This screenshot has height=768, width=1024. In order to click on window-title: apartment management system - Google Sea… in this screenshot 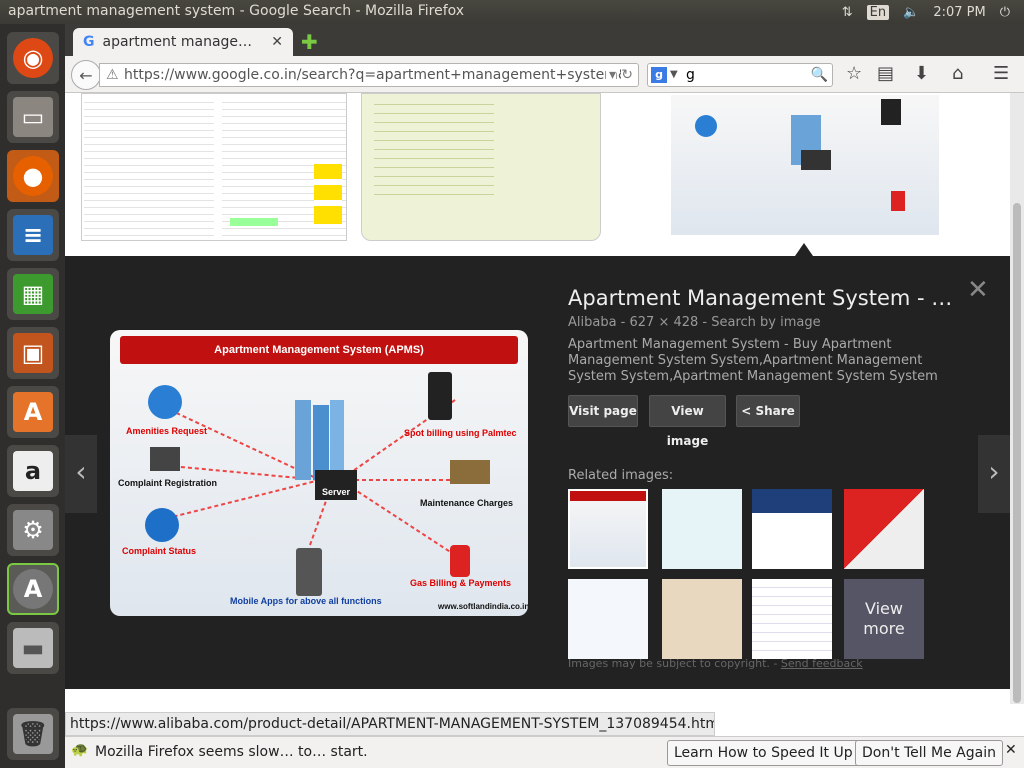, I will do `click(236, 11)`.